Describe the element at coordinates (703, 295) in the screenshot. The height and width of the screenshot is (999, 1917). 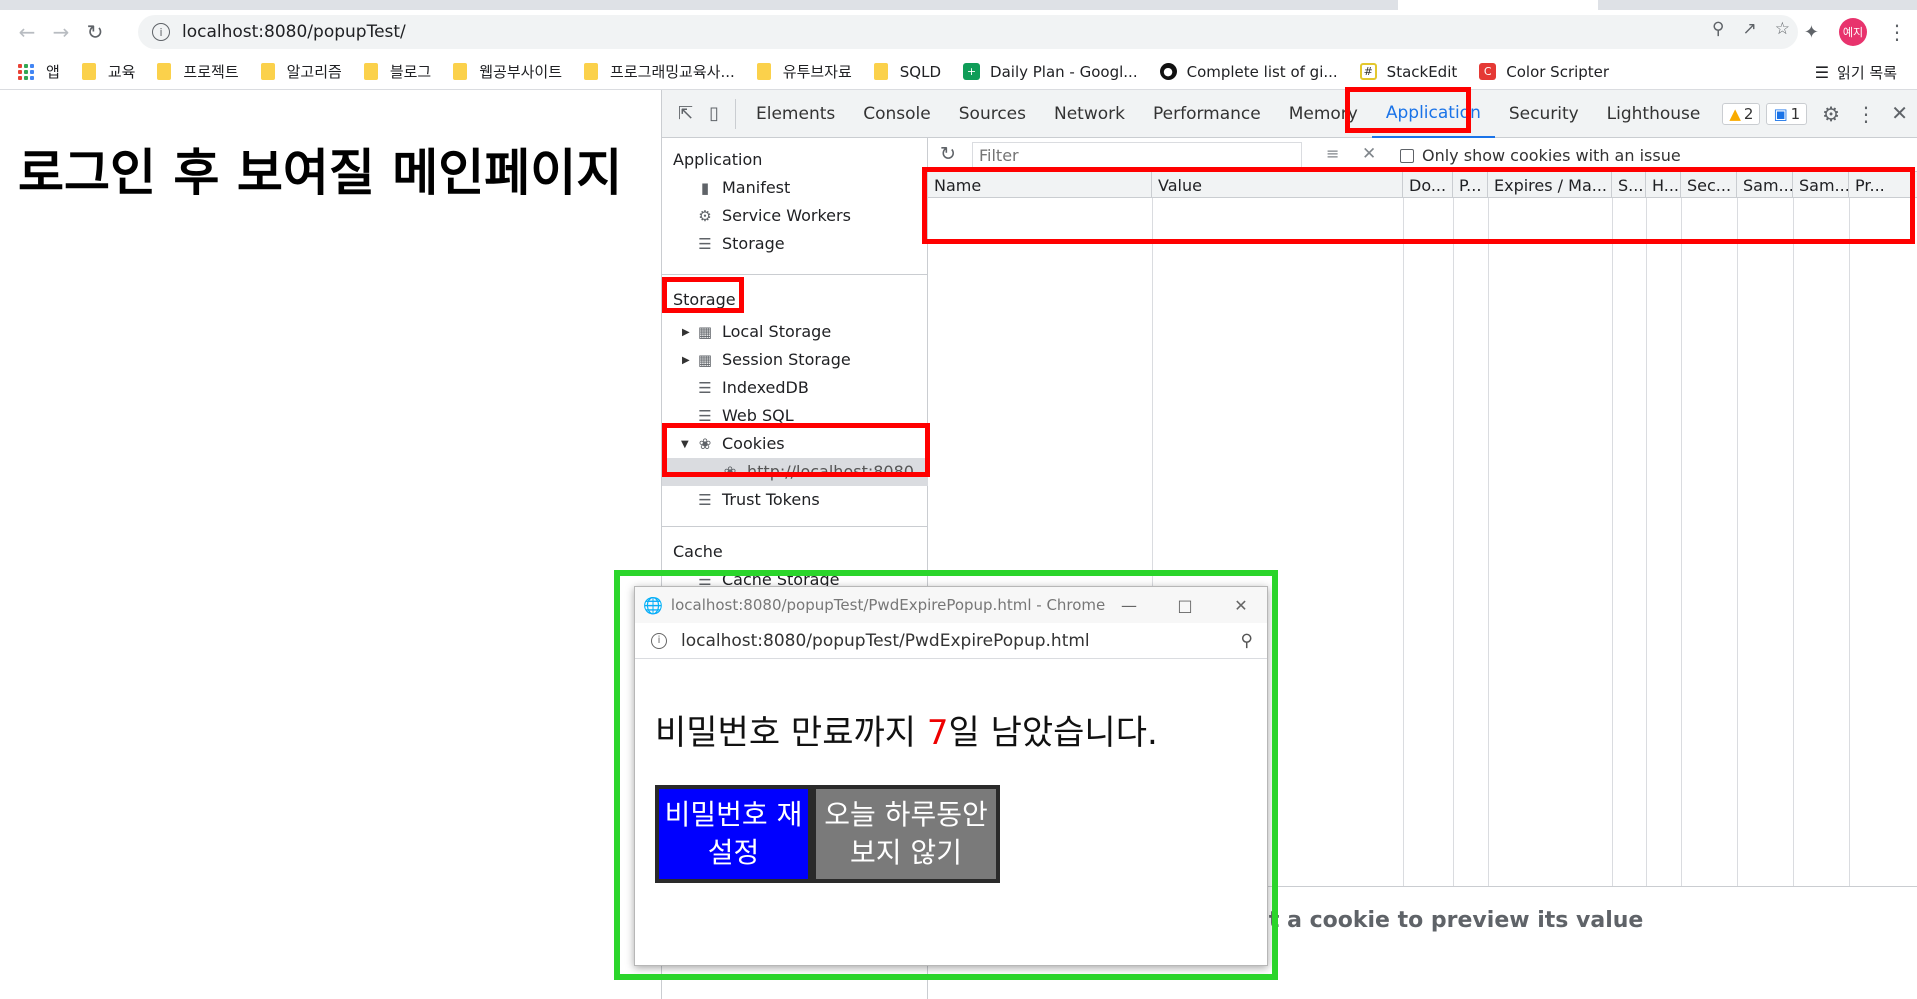
I see `highlight-storage-section` at that location.